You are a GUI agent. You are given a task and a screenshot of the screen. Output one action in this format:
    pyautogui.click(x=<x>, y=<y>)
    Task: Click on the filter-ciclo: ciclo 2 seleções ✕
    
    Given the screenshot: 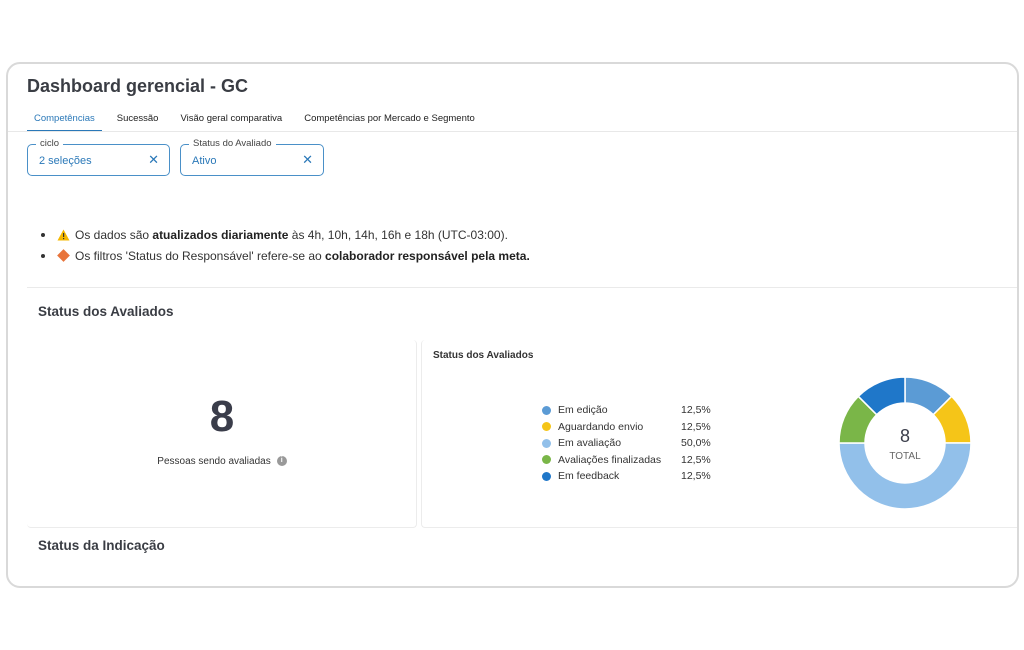 What is the action you would take?
    pyautogui.click(x=98, y=157)
    